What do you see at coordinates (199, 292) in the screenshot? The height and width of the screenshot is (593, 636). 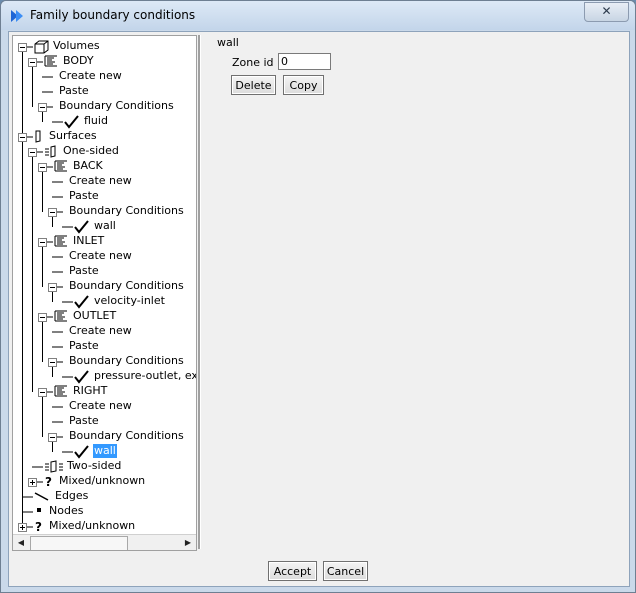 I see `panel-splitter` at bounding box center [199, 292].